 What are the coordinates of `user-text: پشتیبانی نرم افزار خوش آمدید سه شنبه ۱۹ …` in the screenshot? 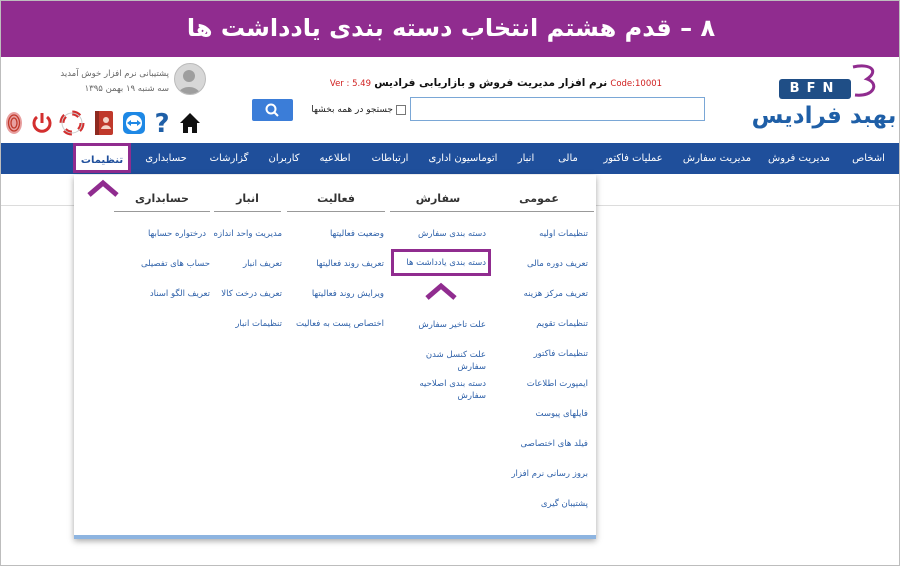 It's located at (114, 82).